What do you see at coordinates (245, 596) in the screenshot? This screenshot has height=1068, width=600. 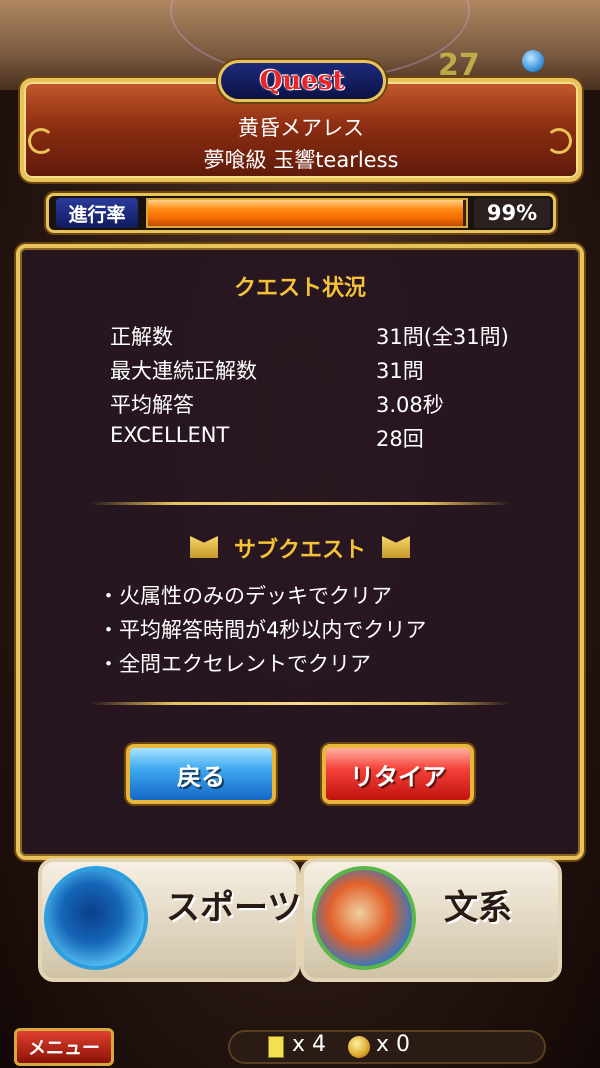 I see `subquest-item: ・火属性のみのデッキでクリア` at bounding box center [245, 596].